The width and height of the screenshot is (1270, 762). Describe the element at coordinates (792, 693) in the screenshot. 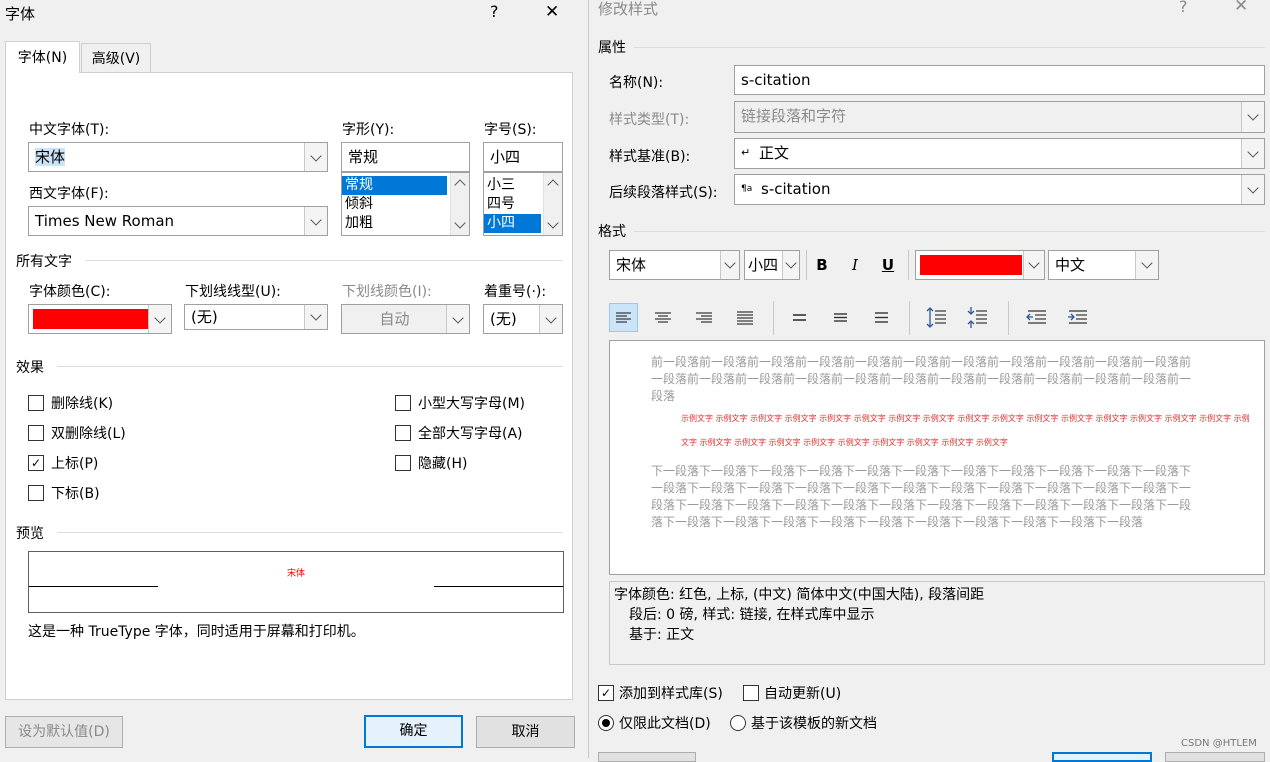

I see `auto-update-checkbox: 自动更新(U)` at that location.